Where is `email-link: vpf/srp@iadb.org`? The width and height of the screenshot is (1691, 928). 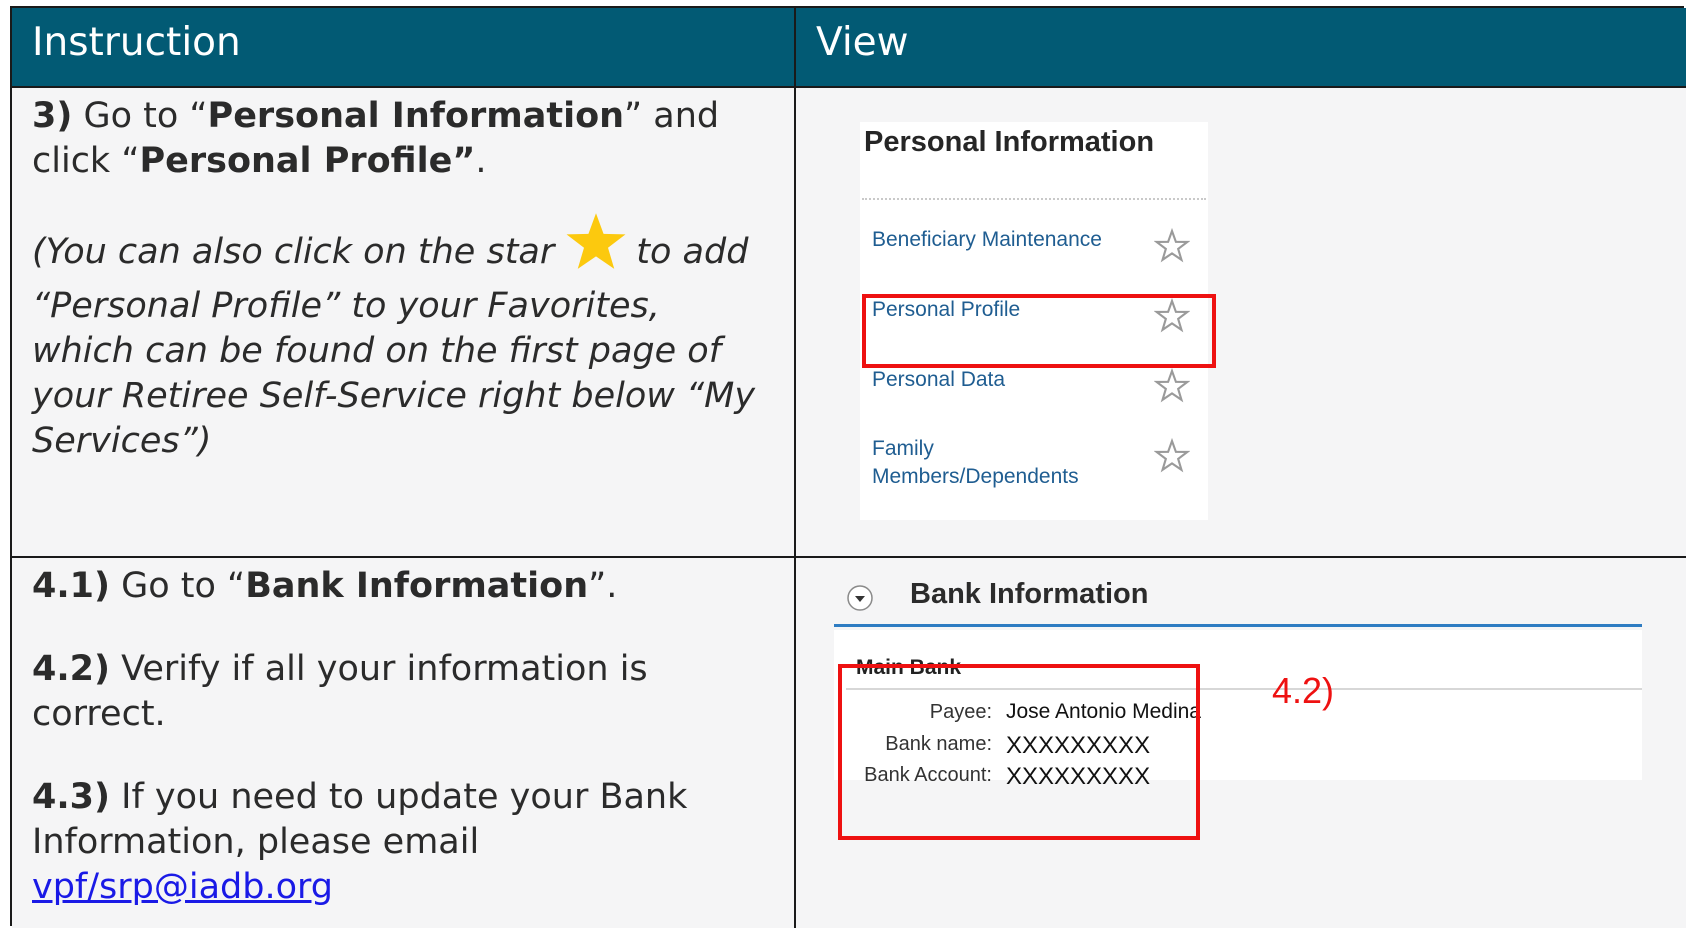 email-link: vpf/srp@iadb.org is located at coordinates (182, 887).